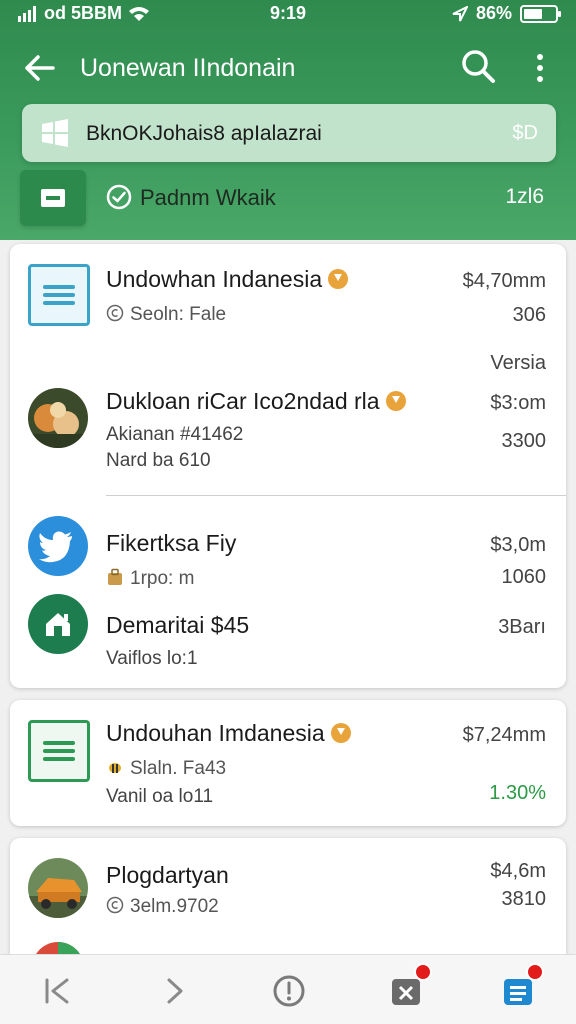  Describe the element at coordinates (524, 441) in the screenshot. I see `item-count: 3300` at that location.